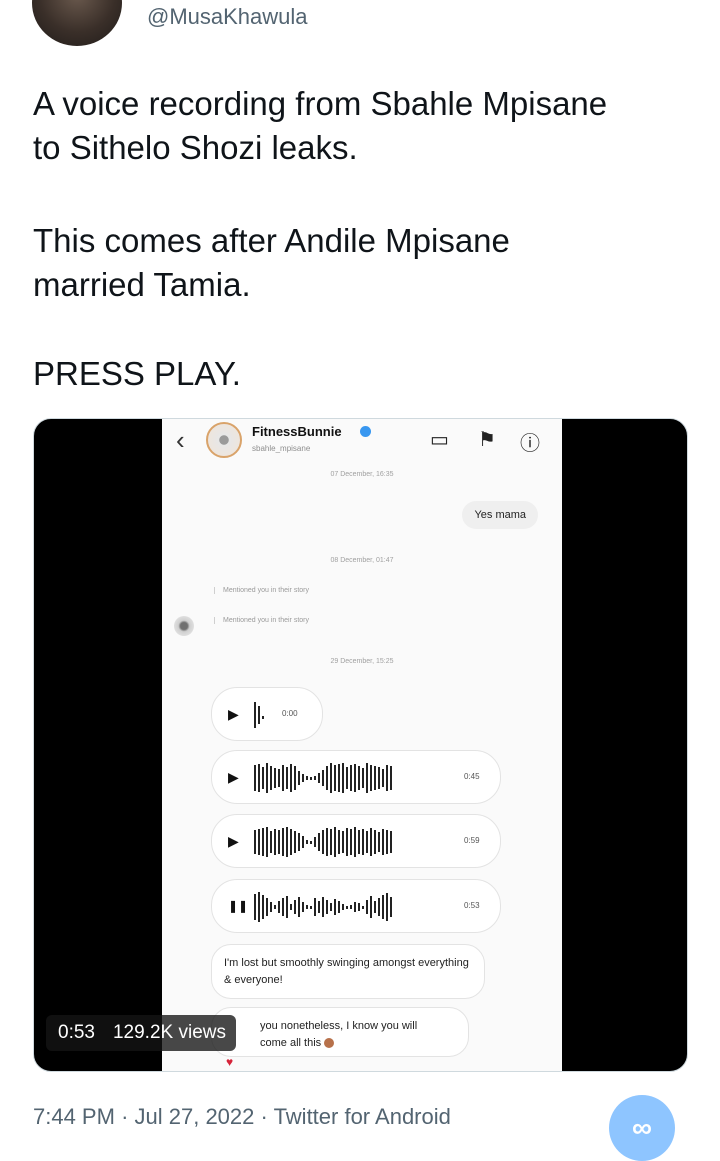 Image resolution: width=720 pixels, height=1161 pixels. I want to click on tweet-source: Twitter for Android, so click(362, 1116).